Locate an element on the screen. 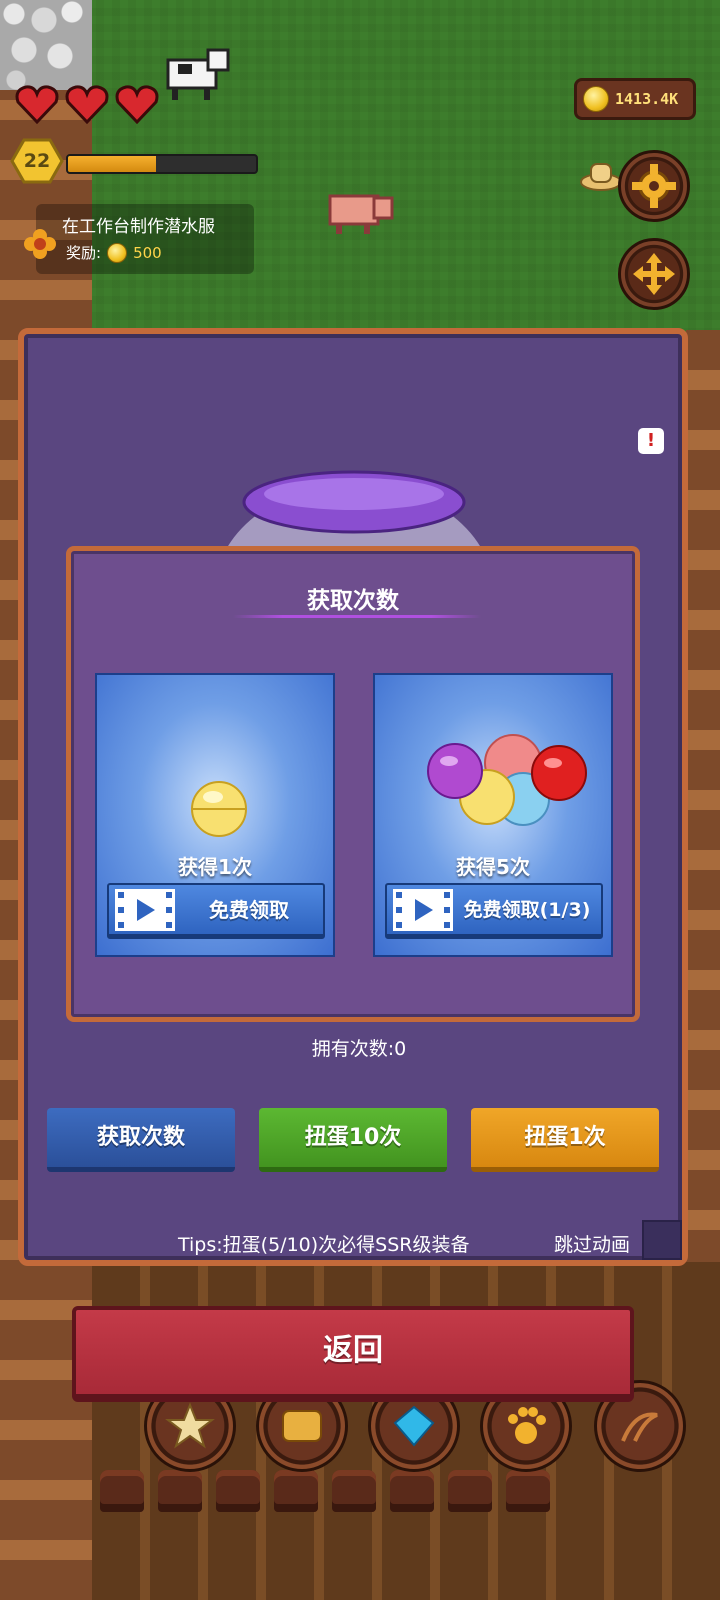 Image resolution: width=720 pixels, height=1600 pixels. yellow-capsule-icon is located at coordinates (219, 809).